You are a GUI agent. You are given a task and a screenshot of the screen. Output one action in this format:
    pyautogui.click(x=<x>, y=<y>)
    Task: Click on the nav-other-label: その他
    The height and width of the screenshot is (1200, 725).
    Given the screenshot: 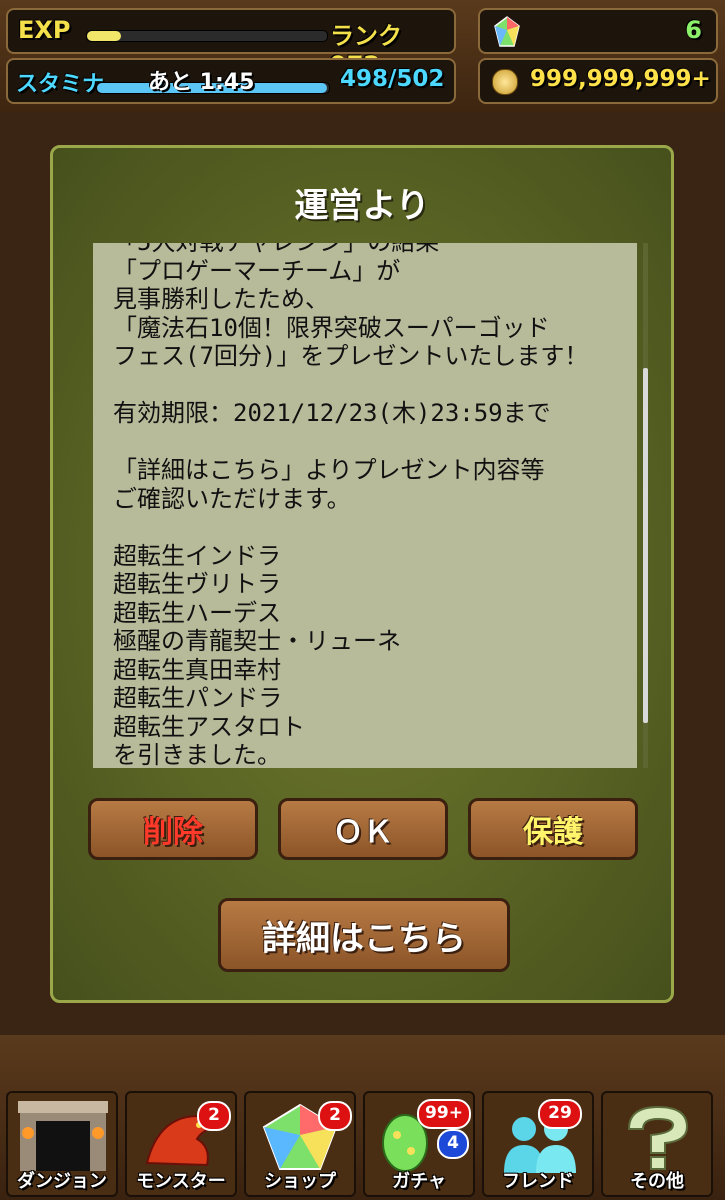 What is the action you would take?
    pyautogui.click(x=657, y=1181)
    